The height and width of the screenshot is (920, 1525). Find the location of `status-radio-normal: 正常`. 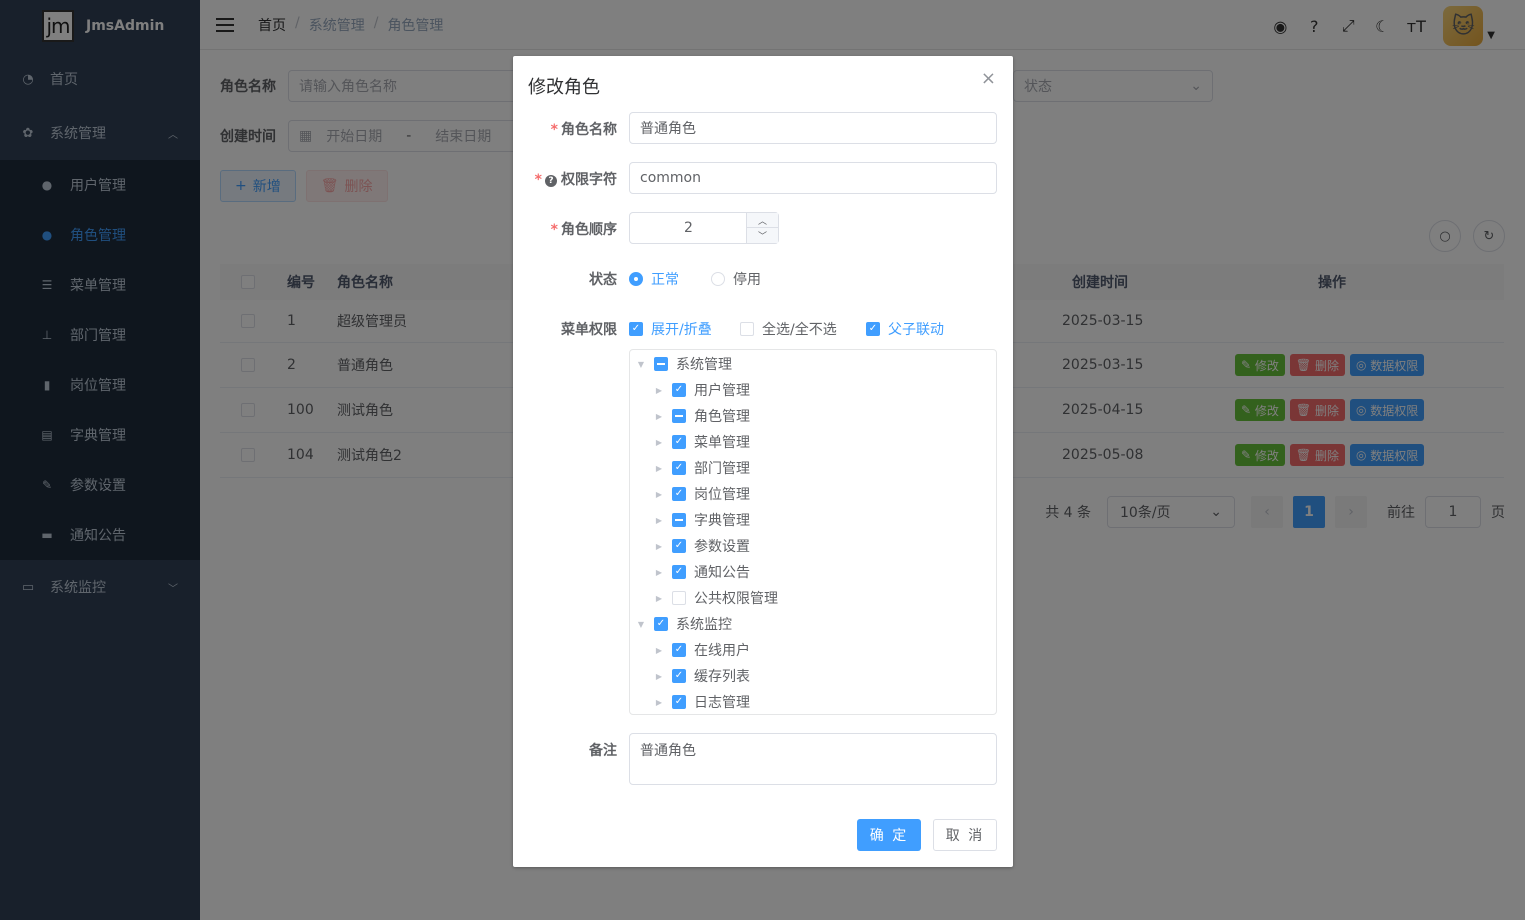

status-radio-normal: 正常 is located at coordinates (654, 279).